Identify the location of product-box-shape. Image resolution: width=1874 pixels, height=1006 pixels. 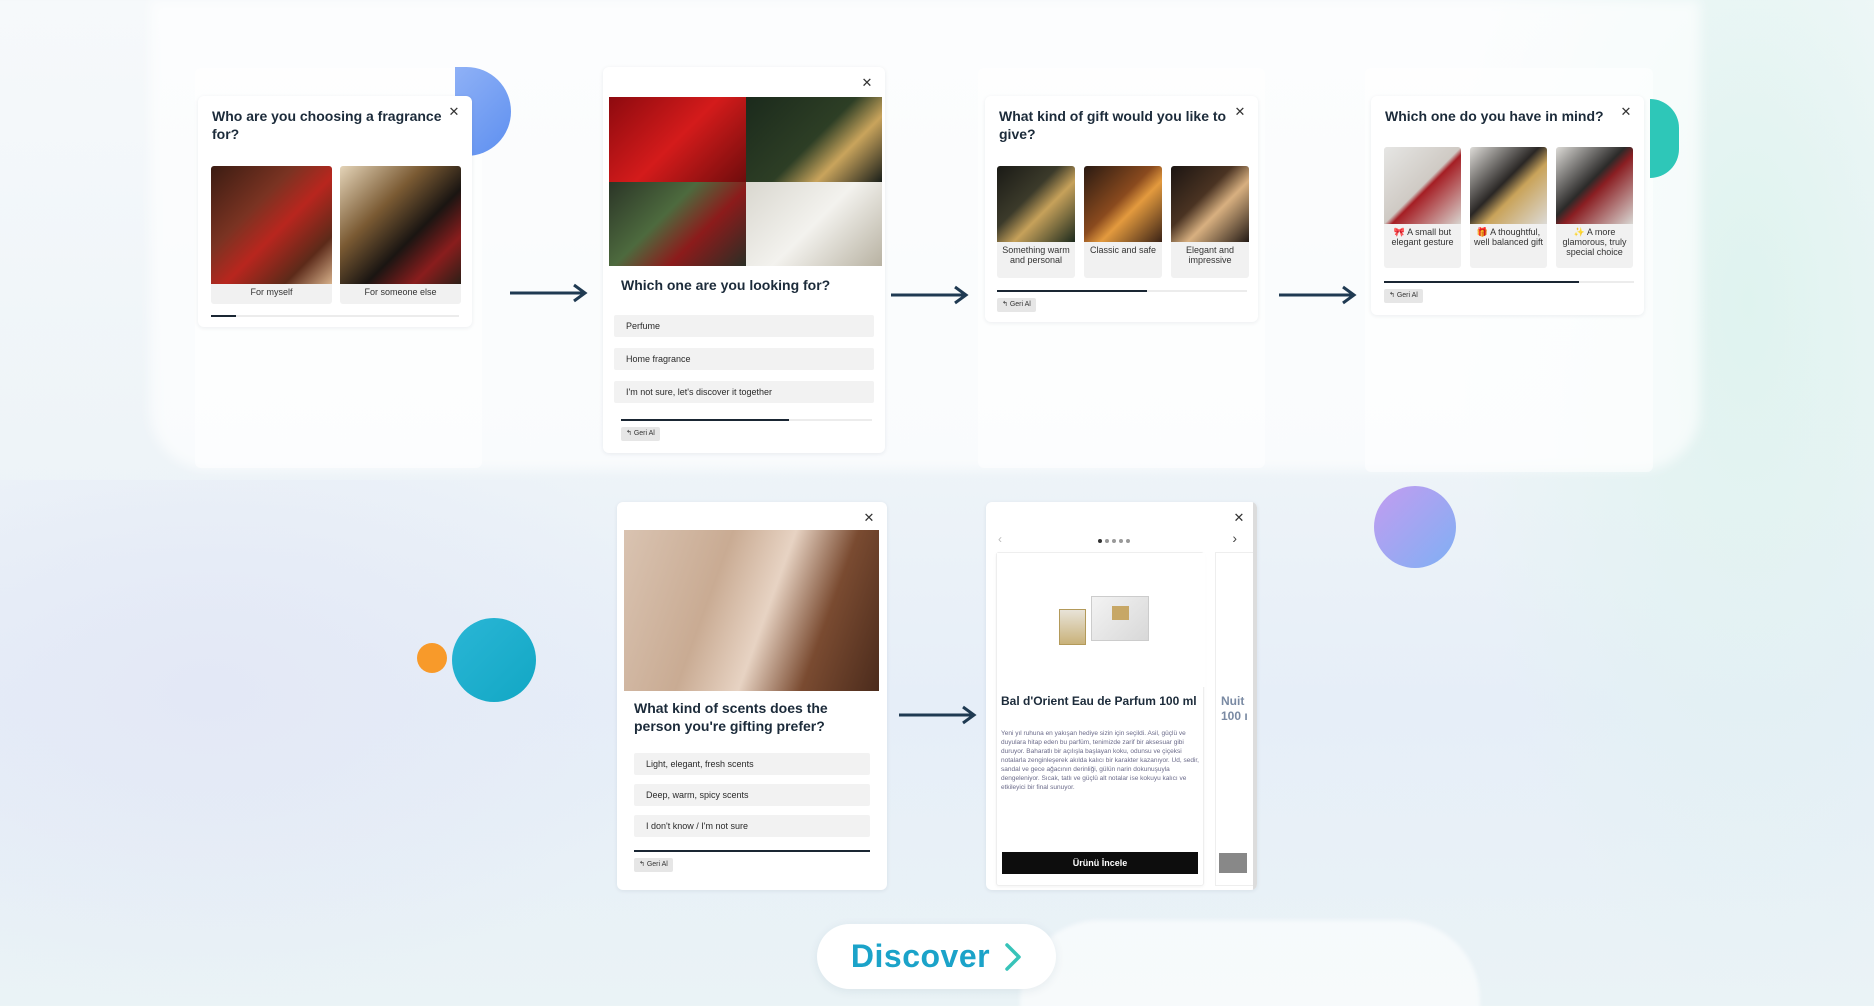
(1120, 618).